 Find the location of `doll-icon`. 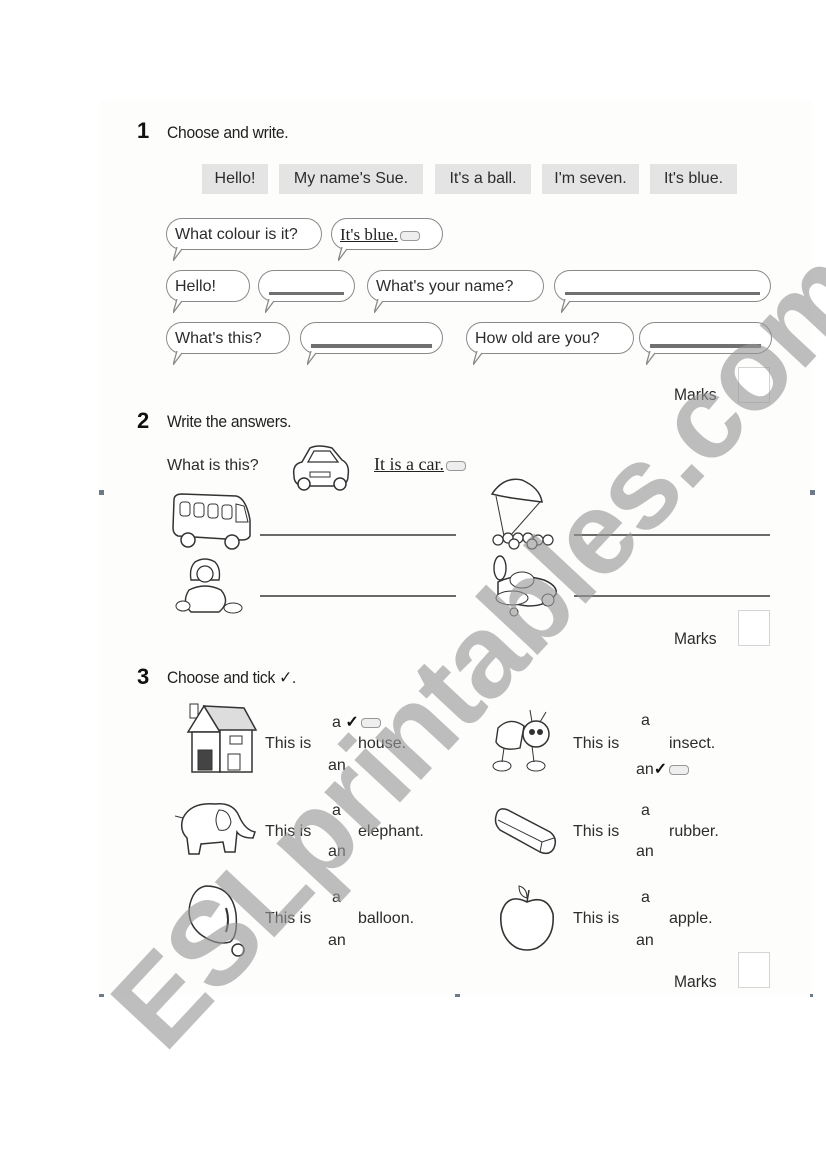

doll-icon is located at coordinates (209, 586).